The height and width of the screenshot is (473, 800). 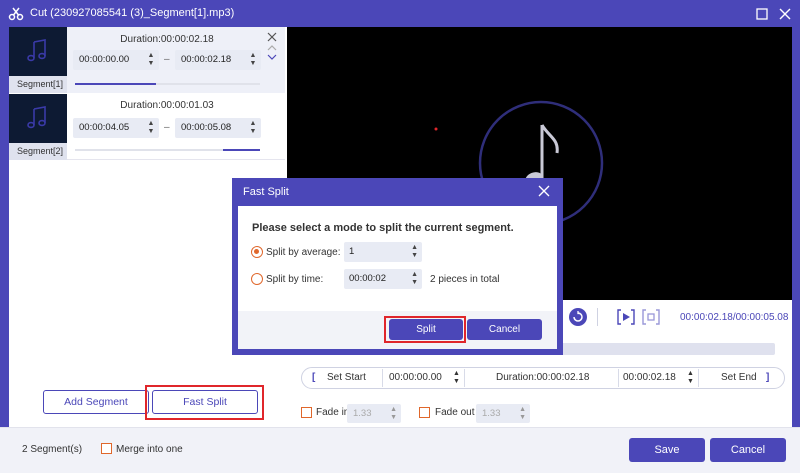 What do you see at coordinates (295, 279) in the screenshot?
I see `split-by-time-label: Split by time:` at bounding box center [295, 279].